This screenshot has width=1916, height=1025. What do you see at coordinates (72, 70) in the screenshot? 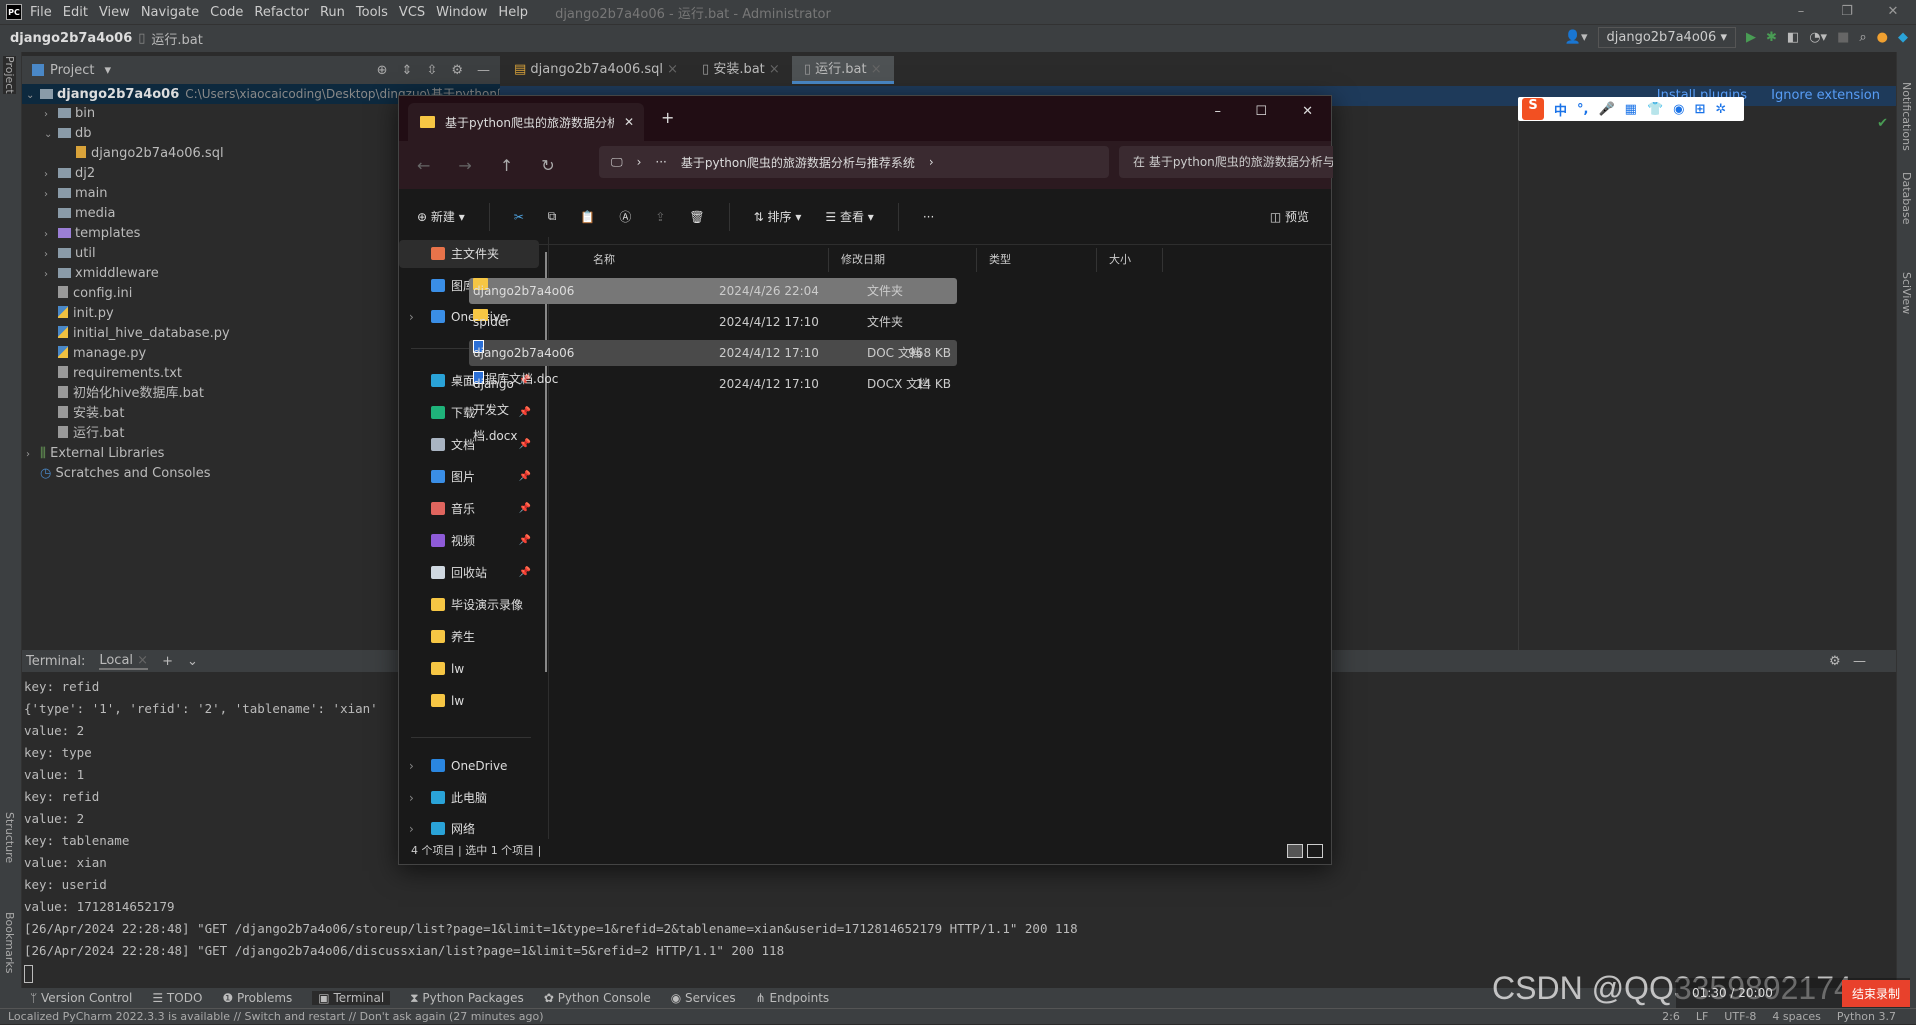
I see `project-panel-title: Project` at bounding box center [72, 70].